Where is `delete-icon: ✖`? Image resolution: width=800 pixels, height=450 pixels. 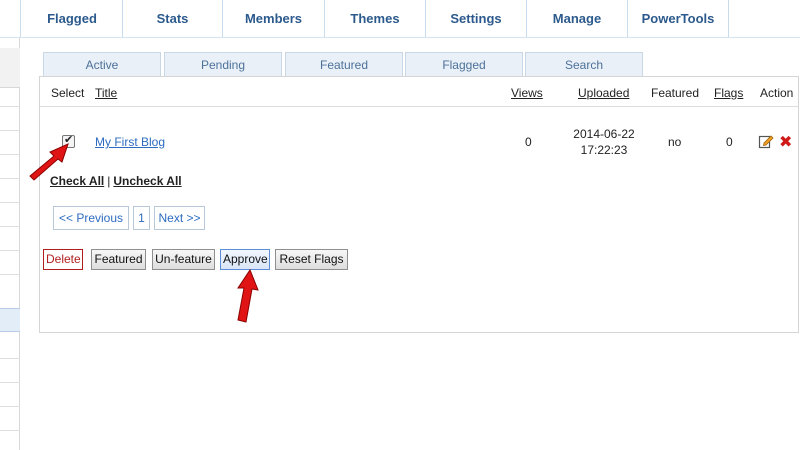
delete-icon: ✖ is located at coordinates (786, 142).